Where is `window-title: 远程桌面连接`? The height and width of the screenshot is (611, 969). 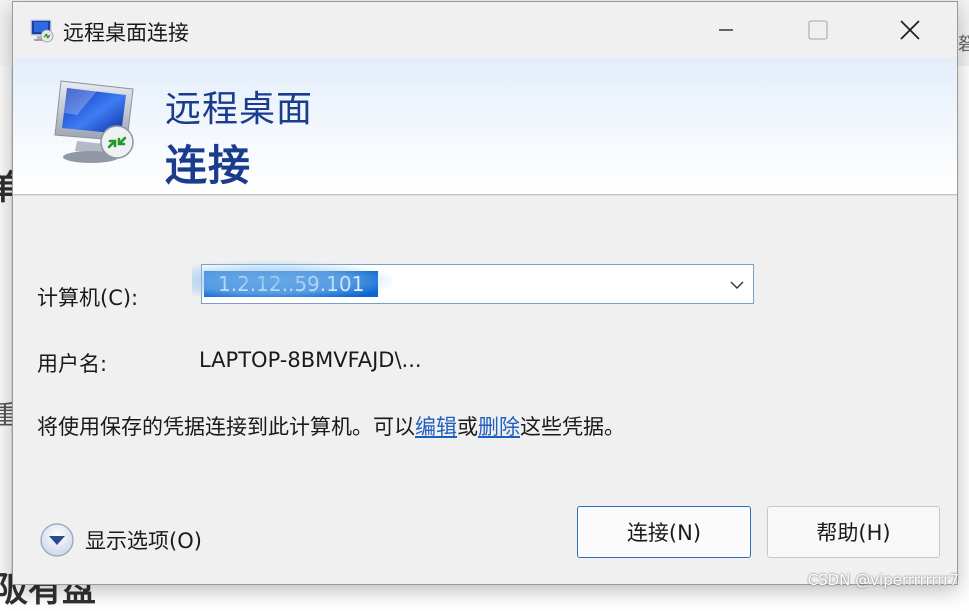
window-title: 远程桌面连接 is located at coordinates (126, 32).